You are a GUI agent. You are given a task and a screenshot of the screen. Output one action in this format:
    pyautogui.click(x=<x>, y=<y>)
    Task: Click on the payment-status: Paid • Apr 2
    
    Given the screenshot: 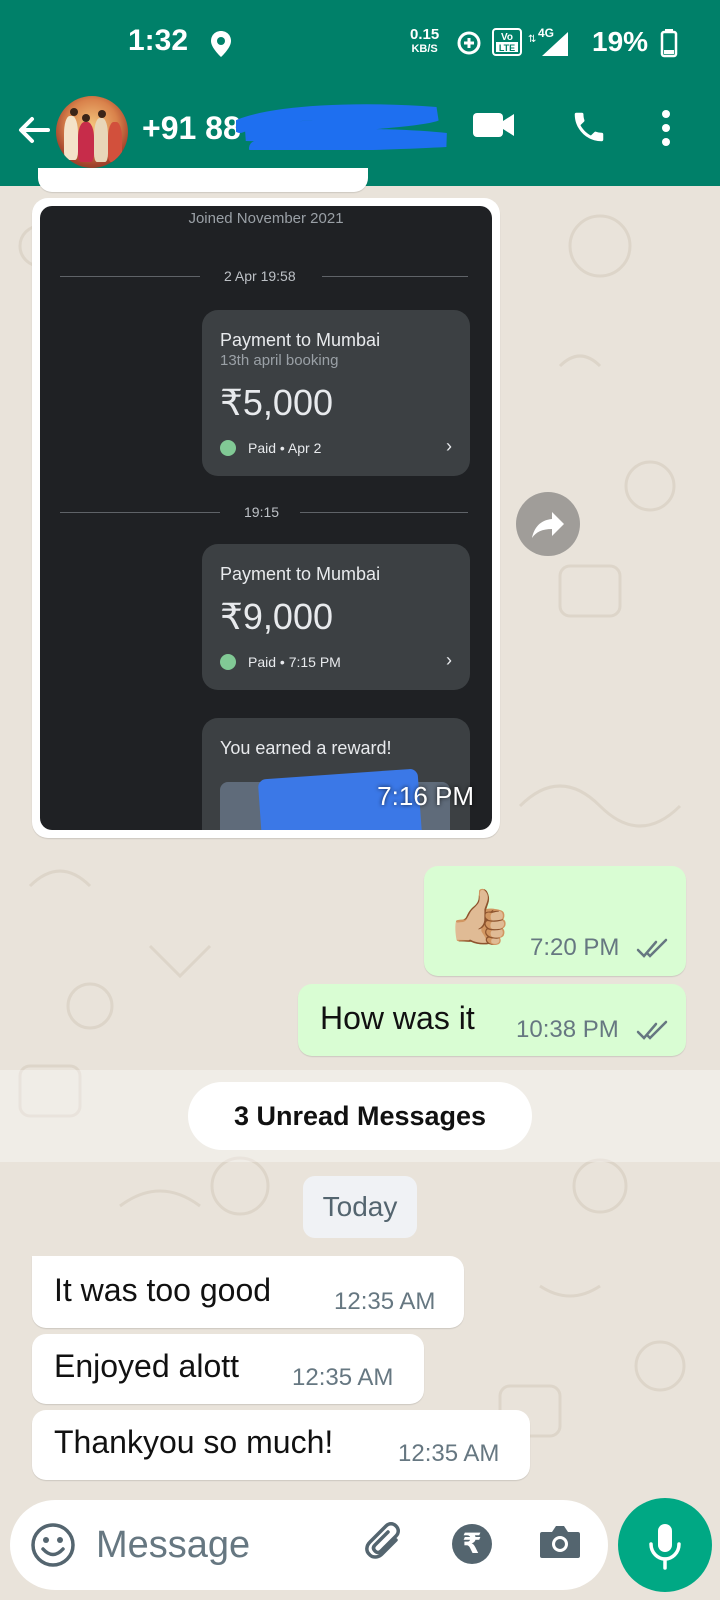 What is the action you would take?
    pyautogui.click(x=285, y=448)
    